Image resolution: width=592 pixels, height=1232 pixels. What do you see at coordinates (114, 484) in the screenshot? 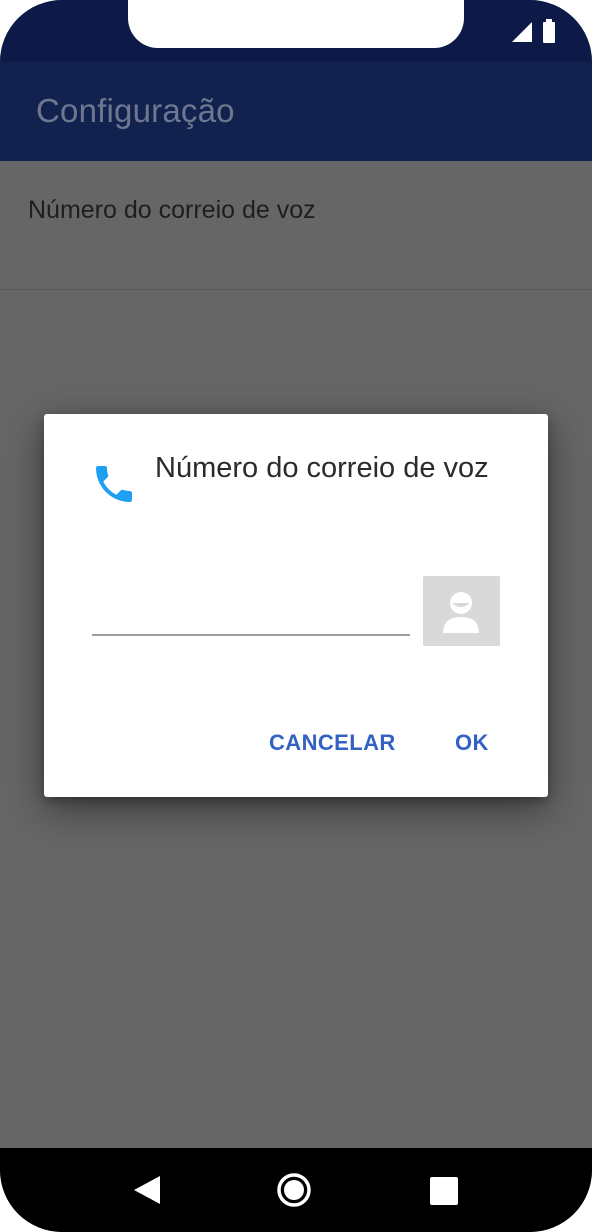
I see `phone-icon` at bounding box center [114, 484].